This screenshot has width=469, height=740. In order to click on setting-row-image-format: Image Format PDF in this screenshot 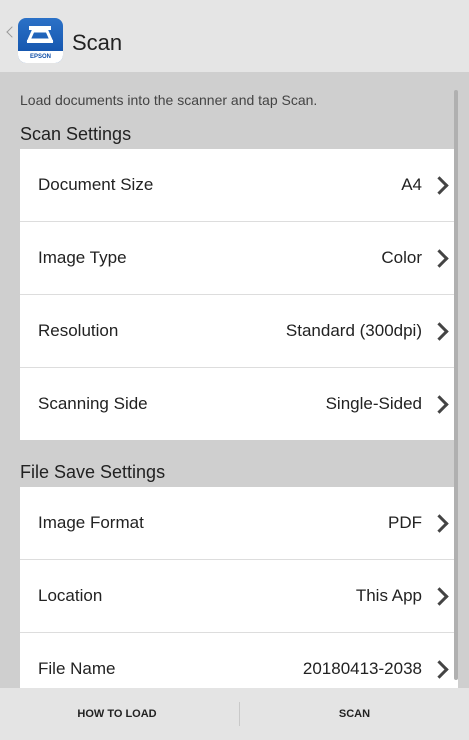, I will do `click(239, 523)`.